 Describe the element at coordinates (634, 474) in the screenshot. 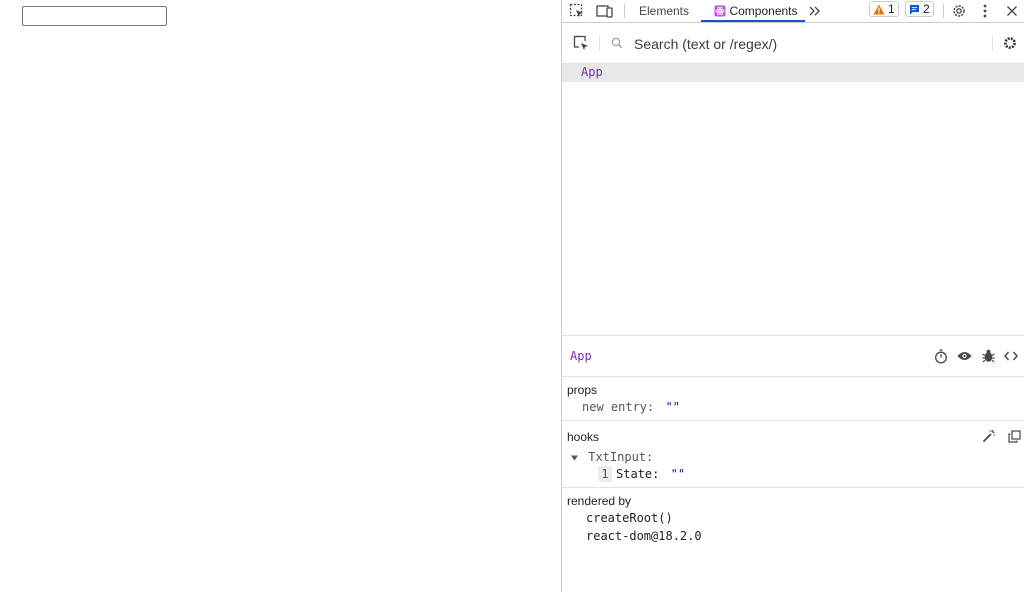

I see `hook-state-key: State` at that location.